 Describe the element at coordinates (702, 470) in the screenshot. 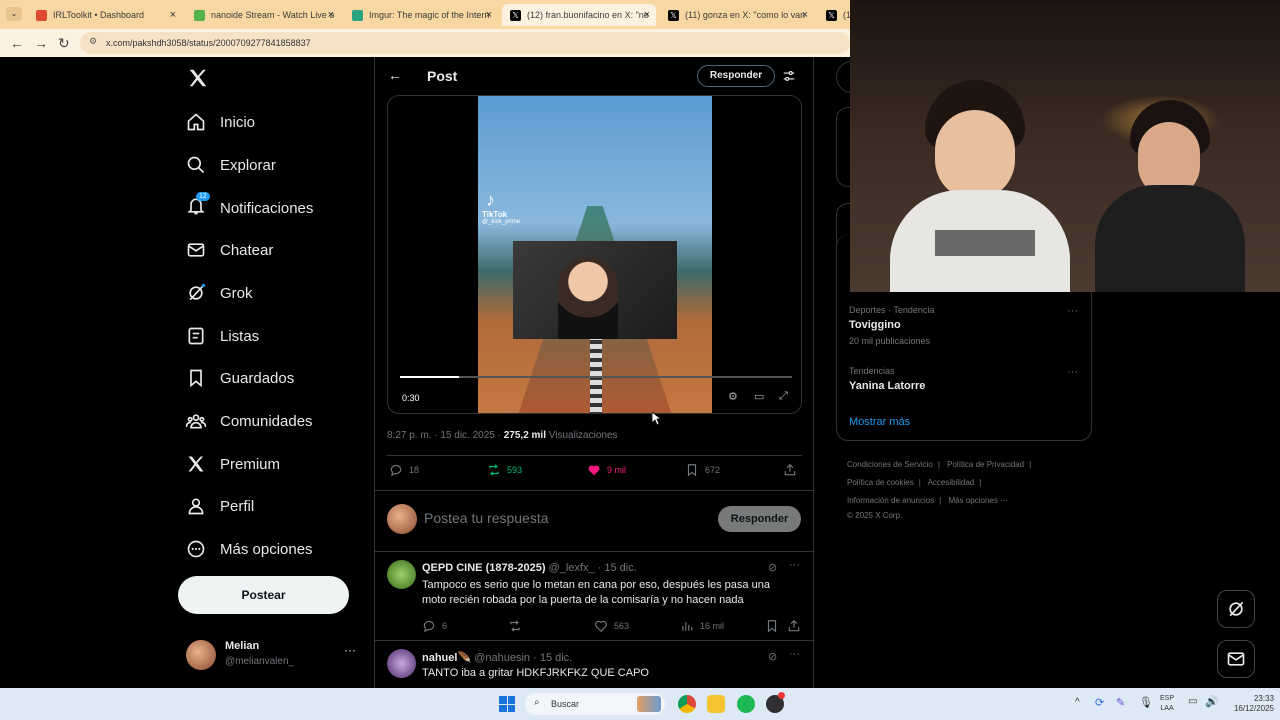

I see `bookmark-action: 672` at that location.